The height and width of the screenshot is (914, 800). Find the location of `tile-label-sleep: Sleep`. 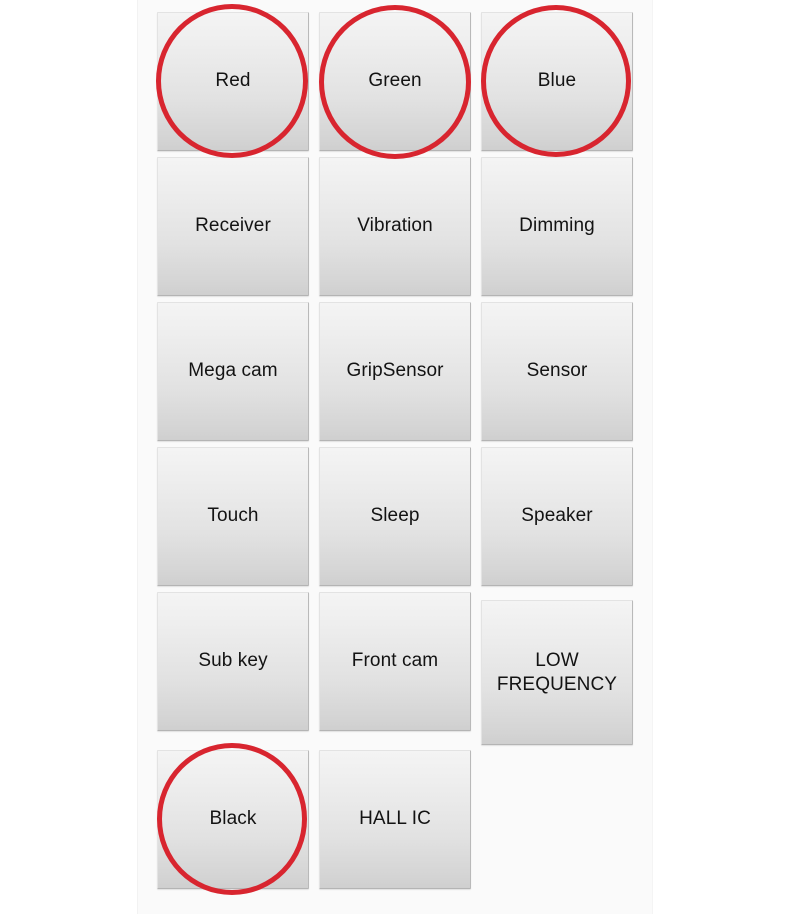

tile-label-sleep: Sleep is located at coordinates (395, 516).